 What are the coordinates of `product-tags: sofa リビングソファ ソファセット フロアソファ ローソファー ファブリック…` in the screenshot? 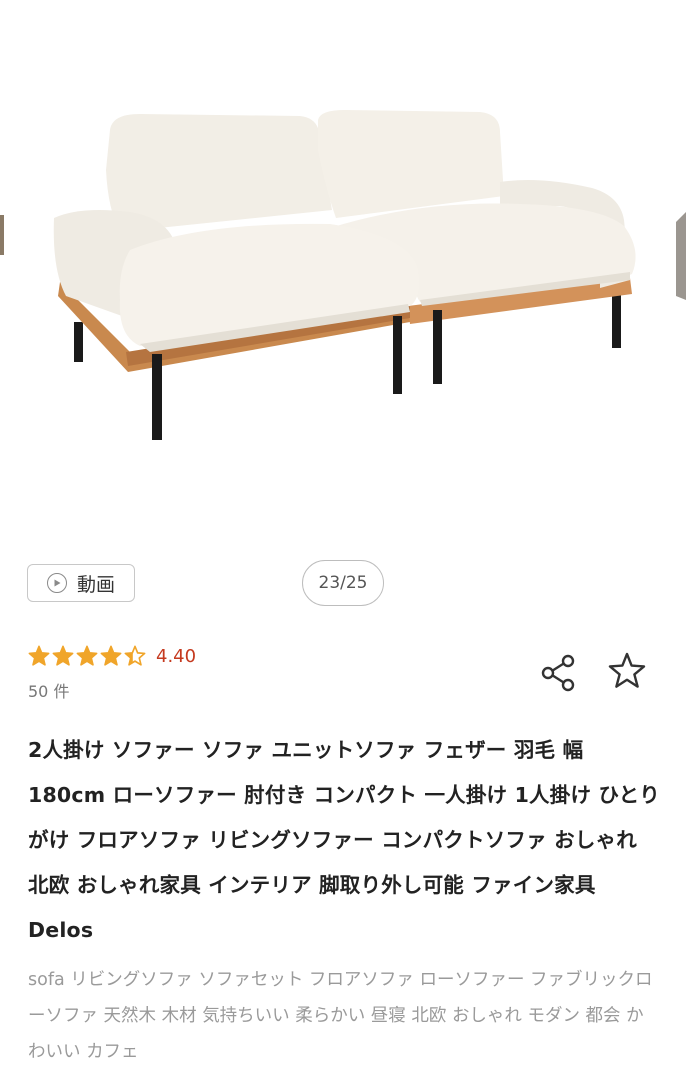 It's located at (340, 1016).